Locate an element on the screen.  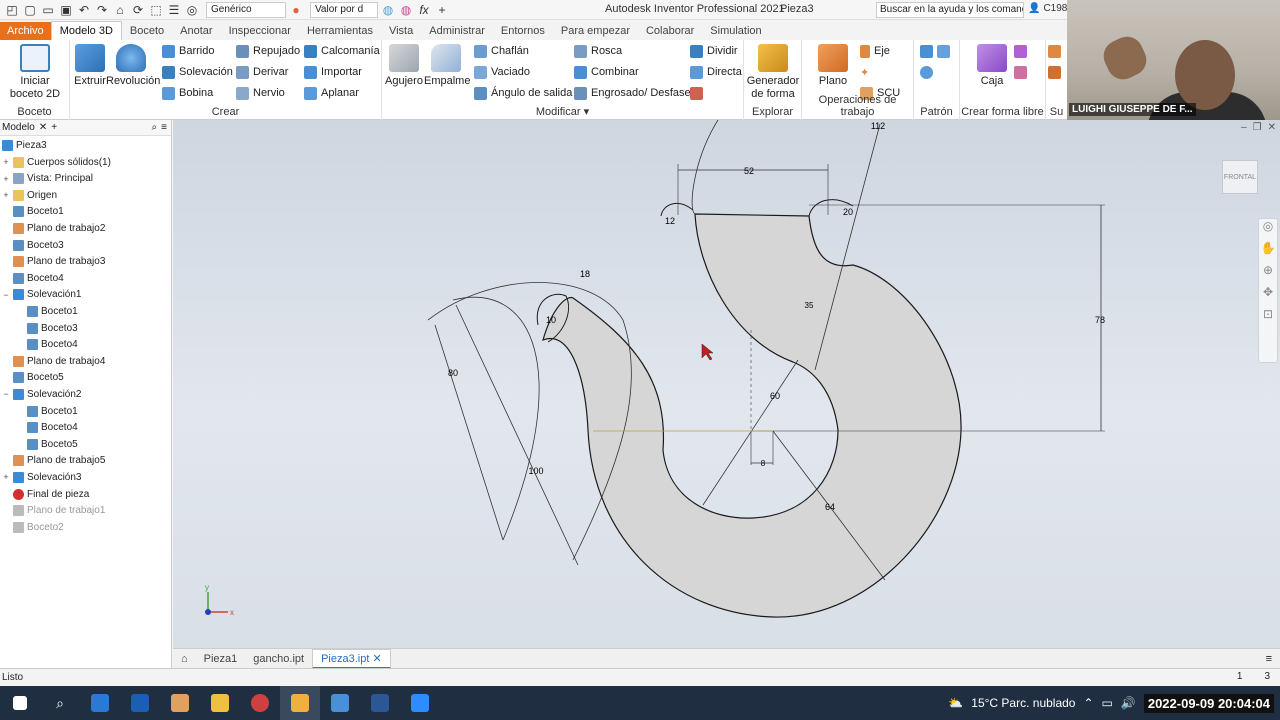
update-icon: ⟳ is located at coordinates (138, 10).